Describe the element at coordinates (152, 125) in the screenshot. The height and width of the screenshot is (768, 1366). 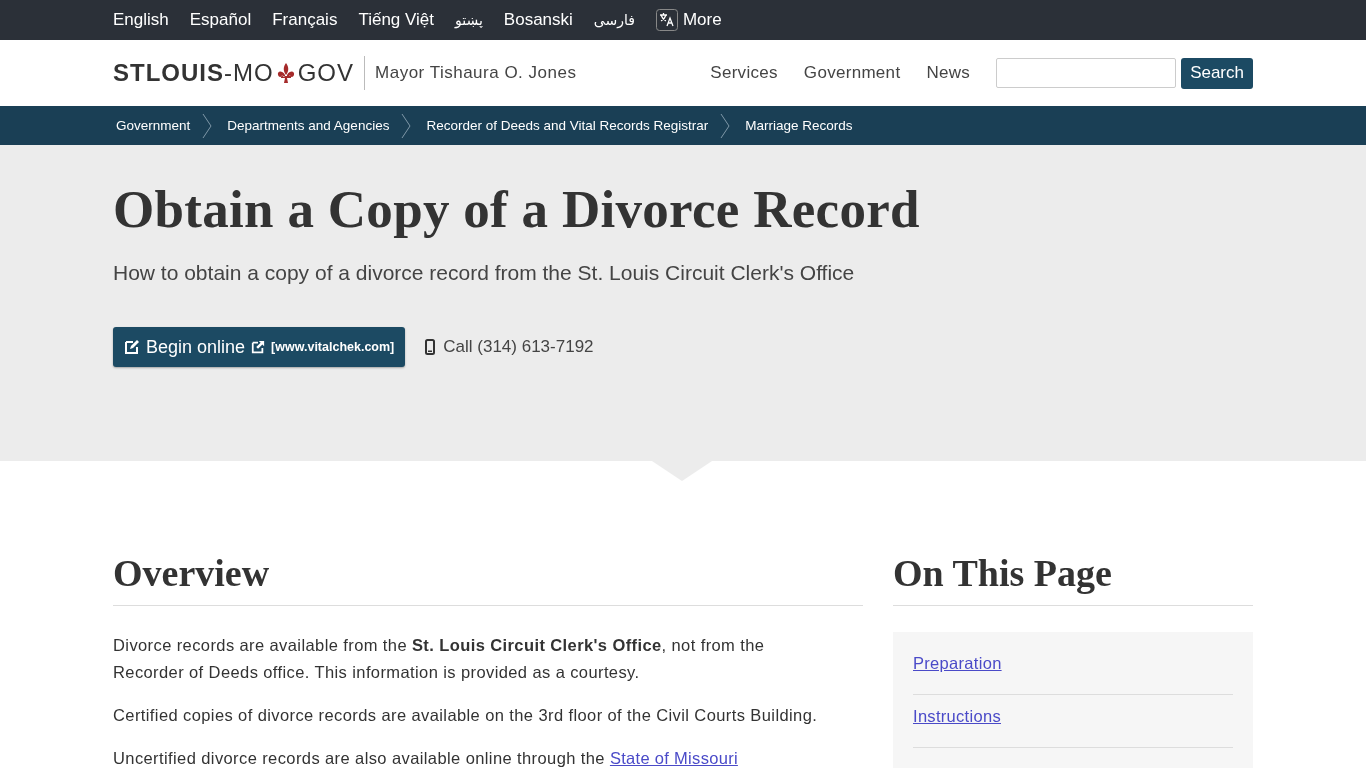
I see `breadcrumb-link: Government` at that location.